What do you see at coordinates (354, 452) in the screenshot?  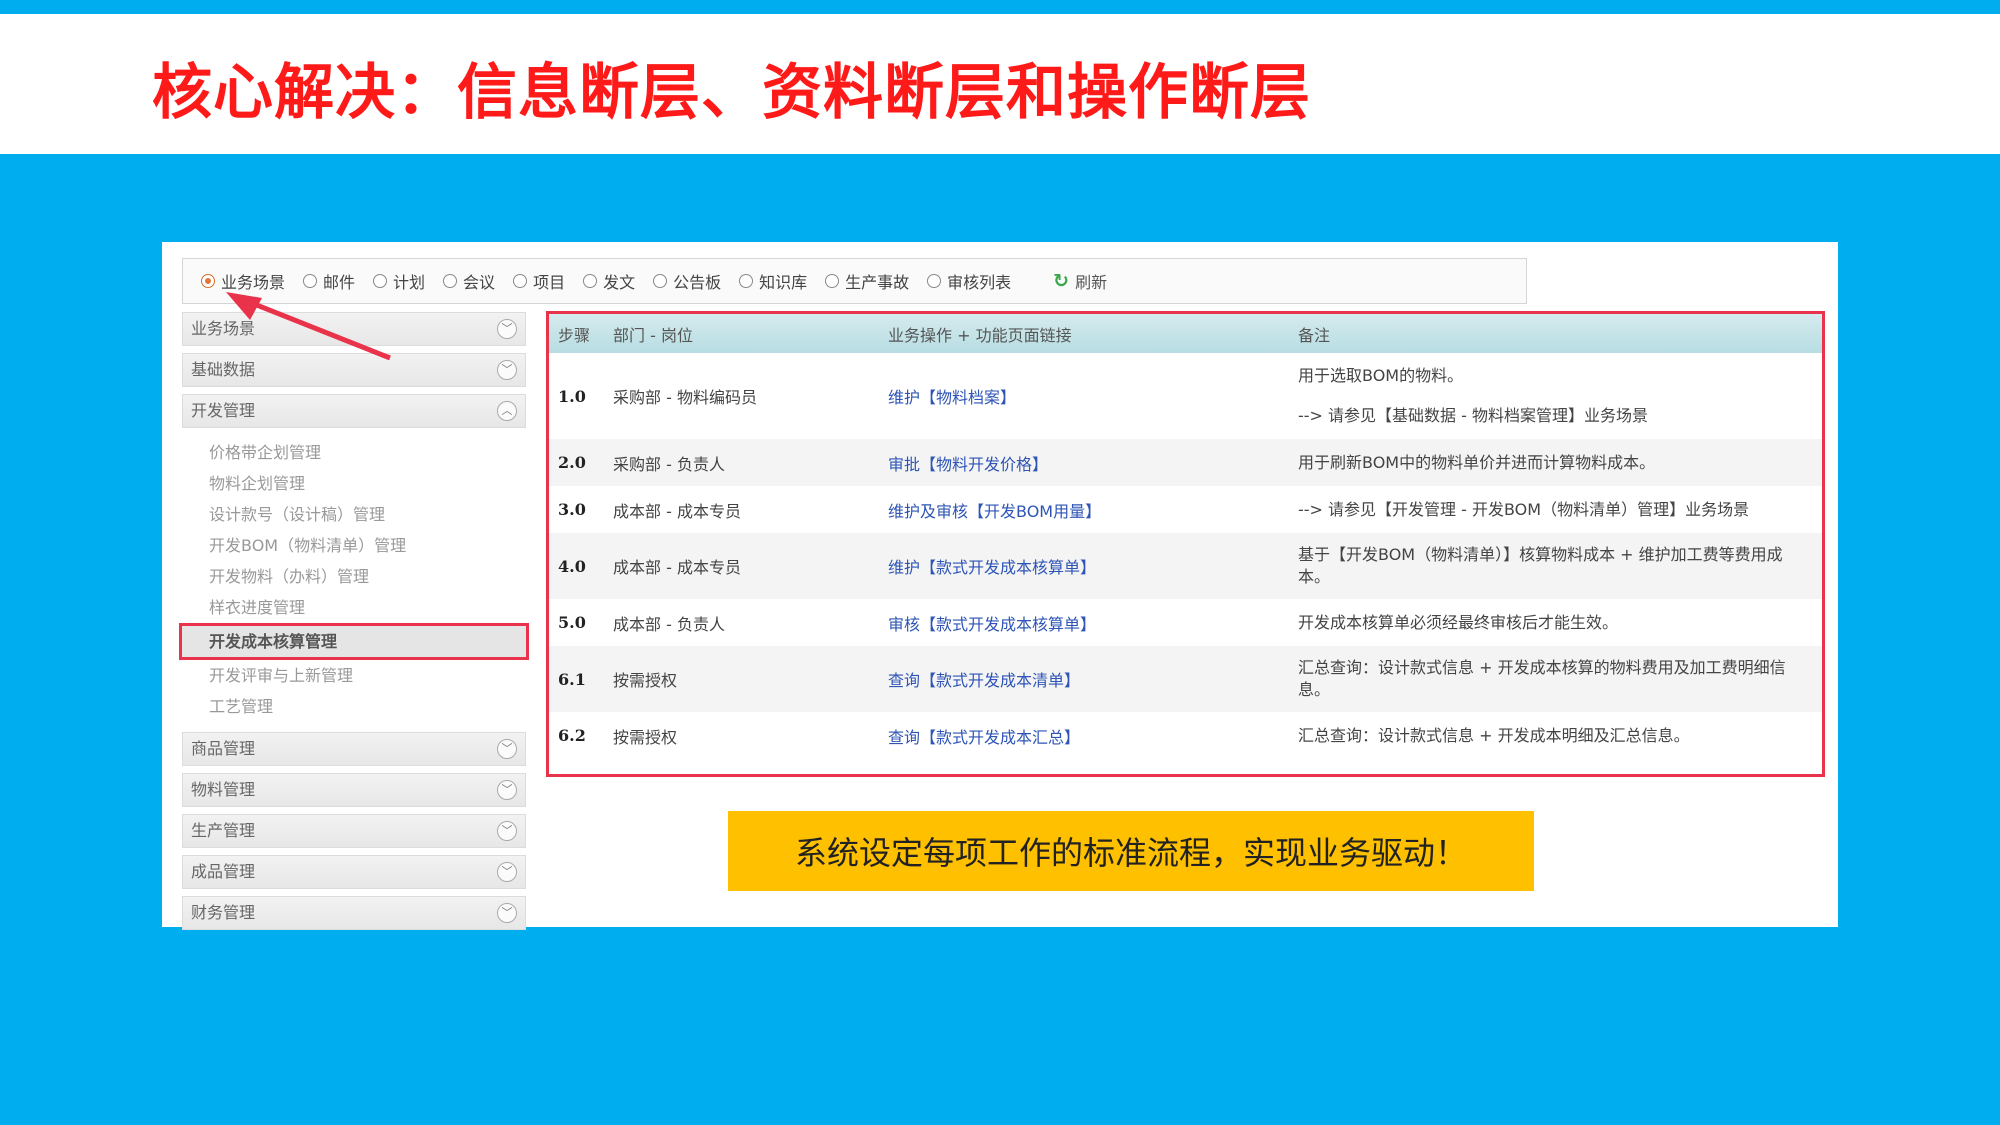 I see `sidebar-sub-item: 价格带企划管理` at bounding box center [354, 452].